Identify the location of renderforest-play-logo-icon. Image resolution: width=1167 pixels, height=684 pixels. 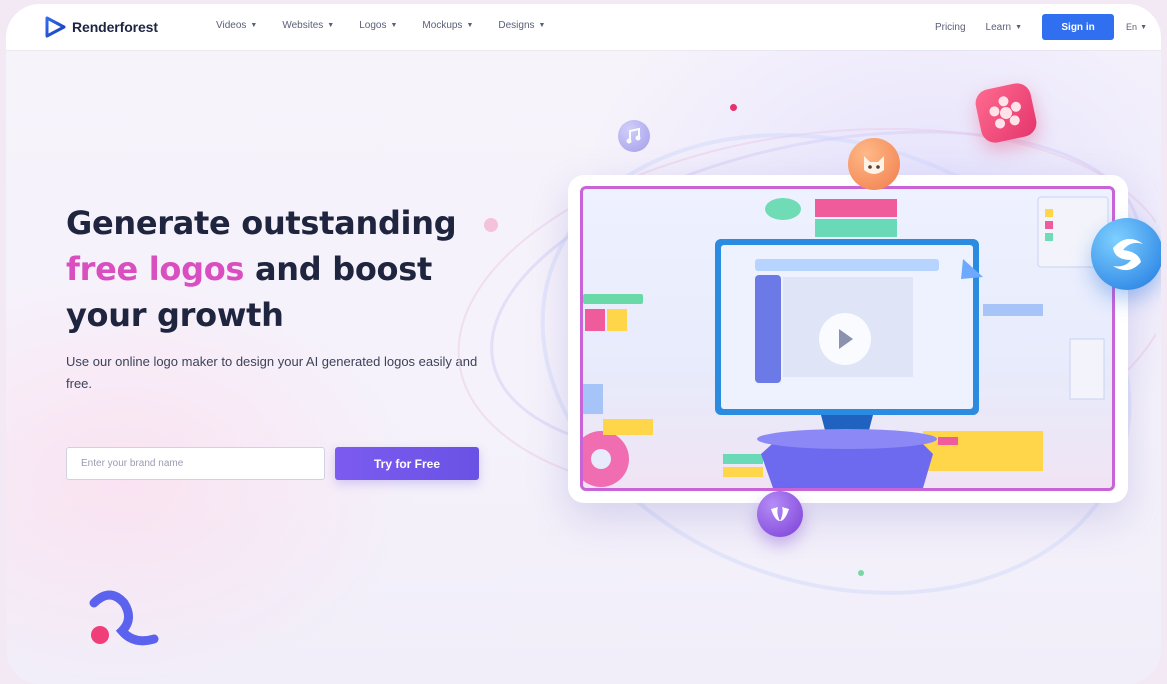
(55, 27).